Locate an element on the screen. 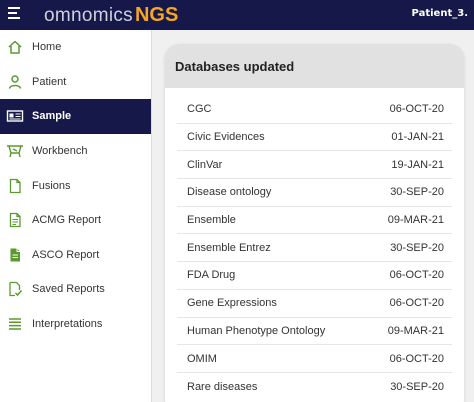 The width and height of the screenshot is (474, 402). list-item: Ensemble Entrez 30-SEP-20 is located at coordinates (314, 248).